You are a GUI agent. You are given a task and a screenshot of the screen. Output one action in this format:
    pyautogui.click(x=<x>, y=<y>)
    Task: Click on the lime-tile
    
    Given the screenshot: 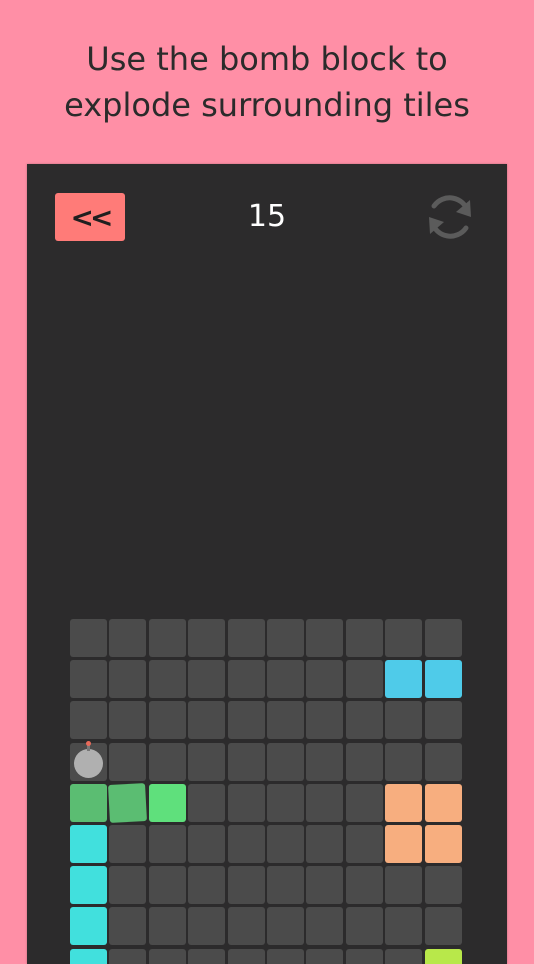 What is the action you would take?
    pyautogui.click(x=443, y=956)
    